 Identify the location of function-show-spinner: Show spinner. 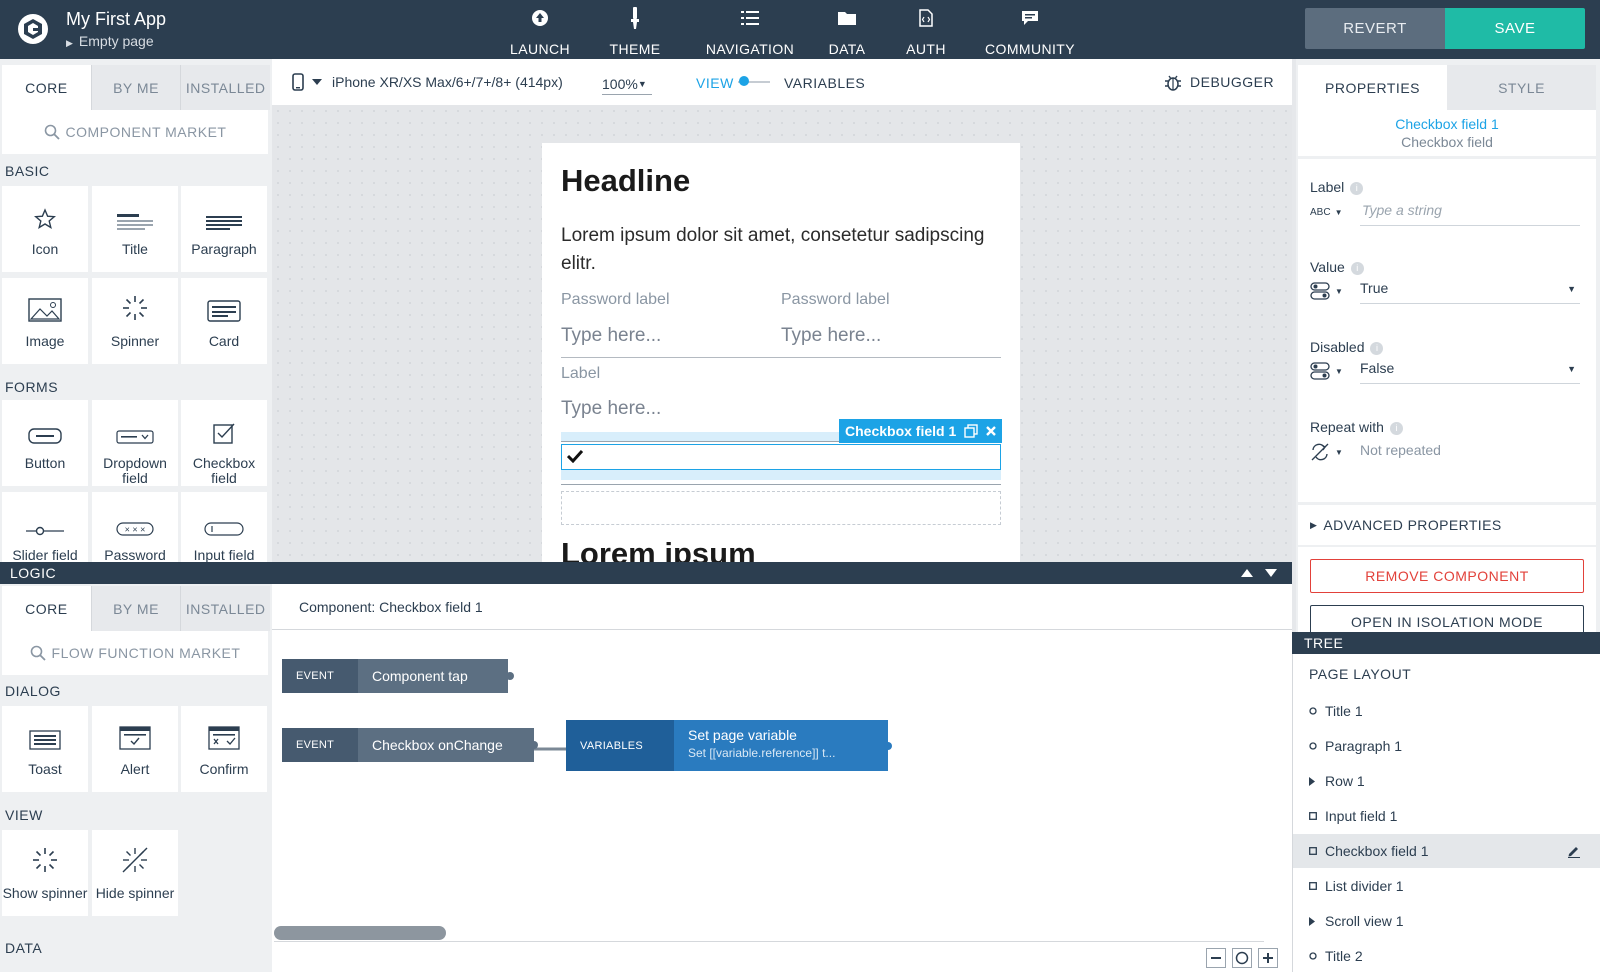
(45, 873).